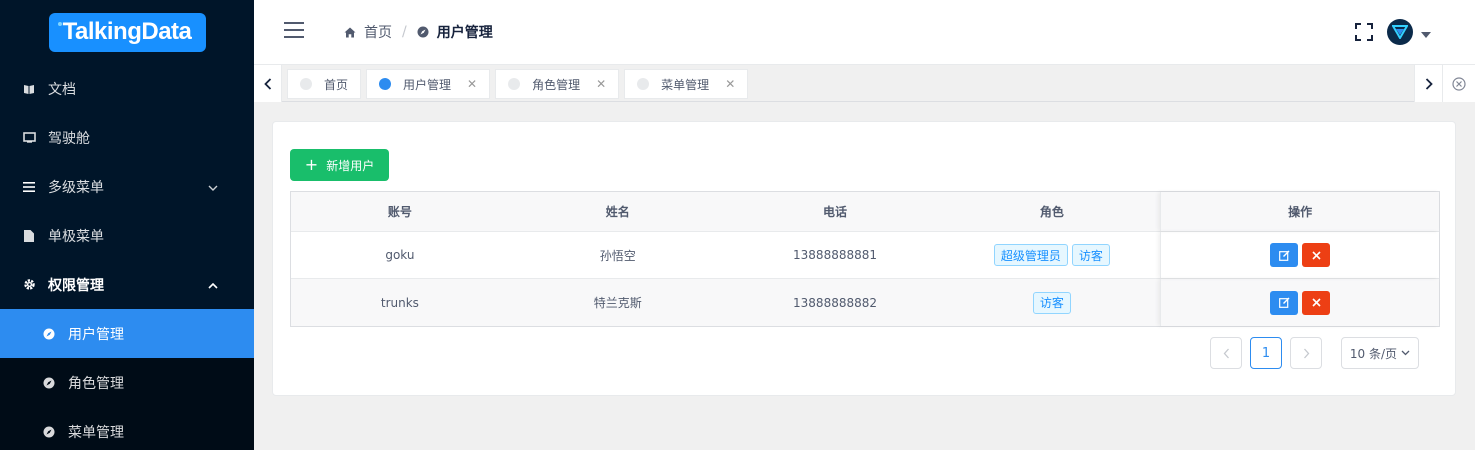 The height and width of the screenshot is (450, 1475). I want to click on tags-nav: 首页 用户管理 ✕ 角色管理 ✕ 菜单管理 ✕, so click(864, 83).